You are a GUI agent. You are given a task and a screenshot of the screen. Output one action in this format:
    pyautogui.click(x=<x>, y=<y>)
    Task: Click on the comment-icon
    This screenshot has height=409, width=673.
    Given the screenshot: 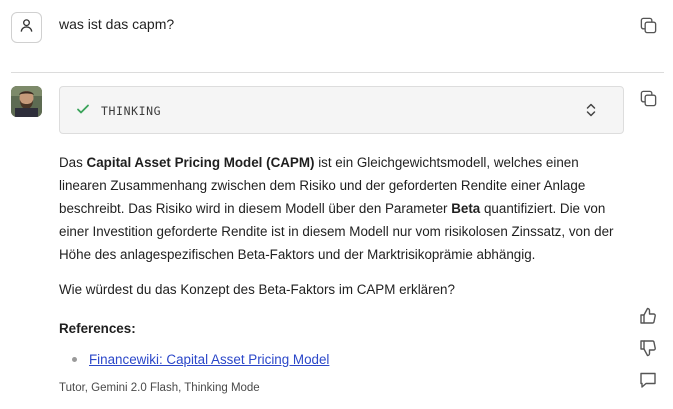 What is the action you would take?
    pyautogui.click(x=648, y=382)
    